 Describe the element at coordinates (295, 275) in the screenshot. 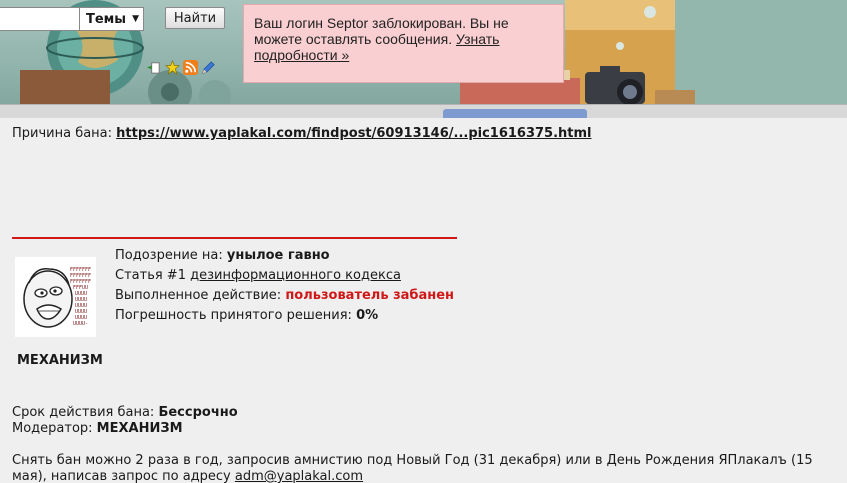

I see `article-link: дезинформационного кодекса` at that location.